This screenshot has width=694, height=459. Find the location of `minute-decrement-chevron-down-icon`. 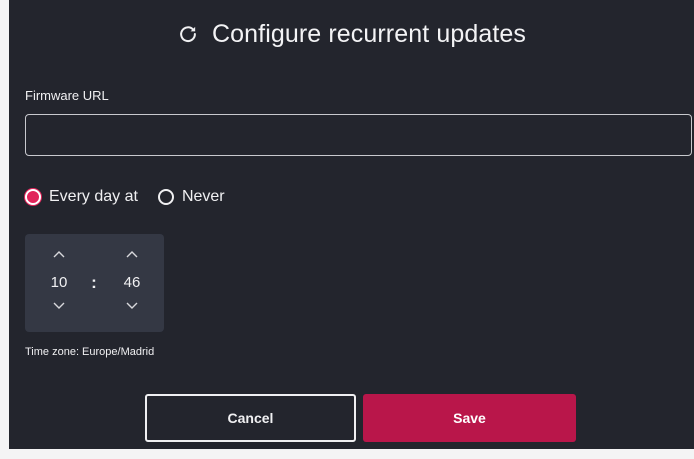

minute-decrement-chevron-down-icon is located at coordinates (132, 309).